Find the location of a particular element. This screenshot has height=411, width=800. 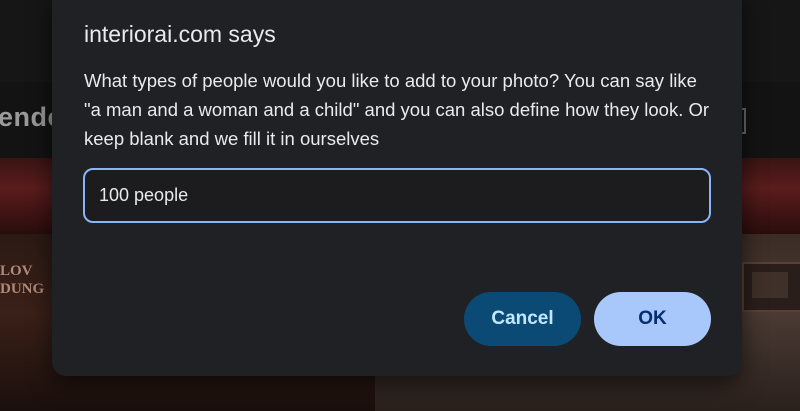

background-neon-sign: LOV DUNG is located at coordinates (22, 280).